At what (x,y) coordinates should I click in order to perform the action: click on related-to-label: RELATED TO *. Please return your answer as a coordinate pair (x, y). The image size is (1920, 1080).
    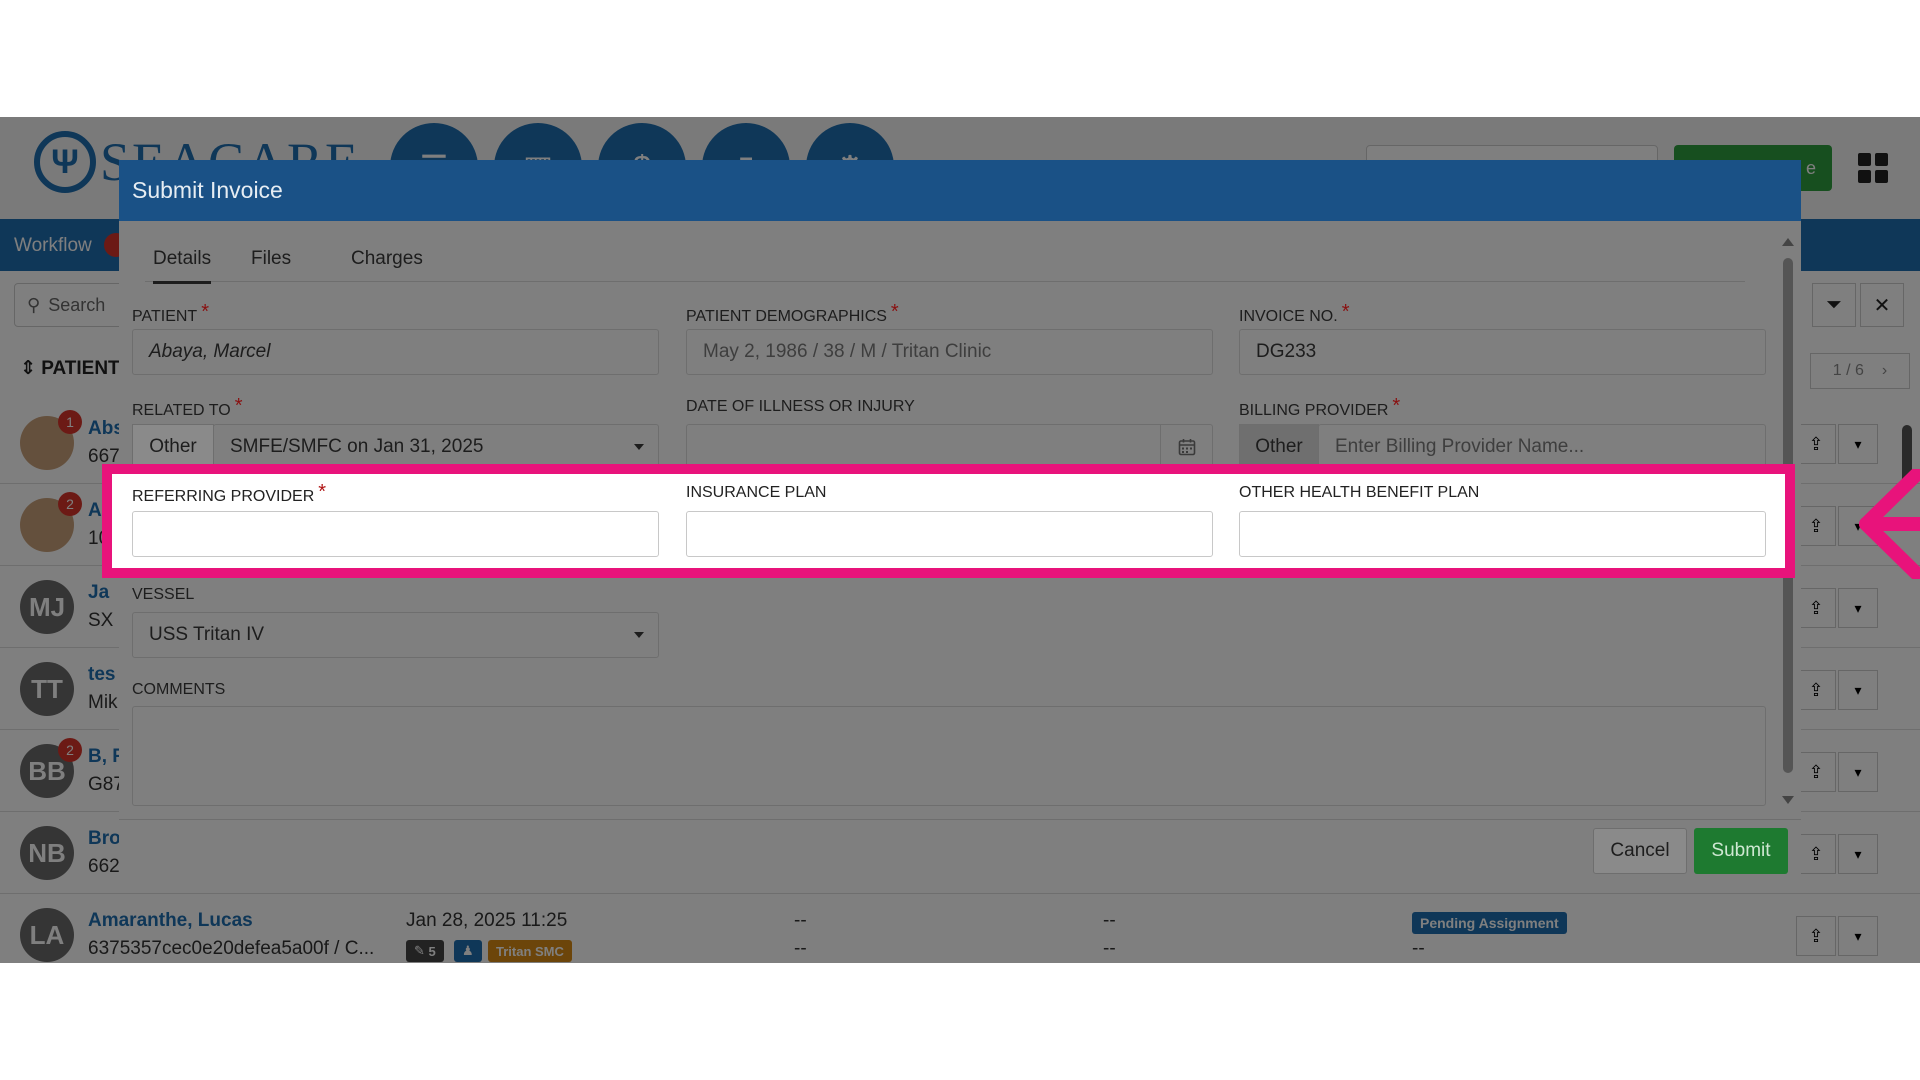
    Looking at the image, I should click on (187, 407).